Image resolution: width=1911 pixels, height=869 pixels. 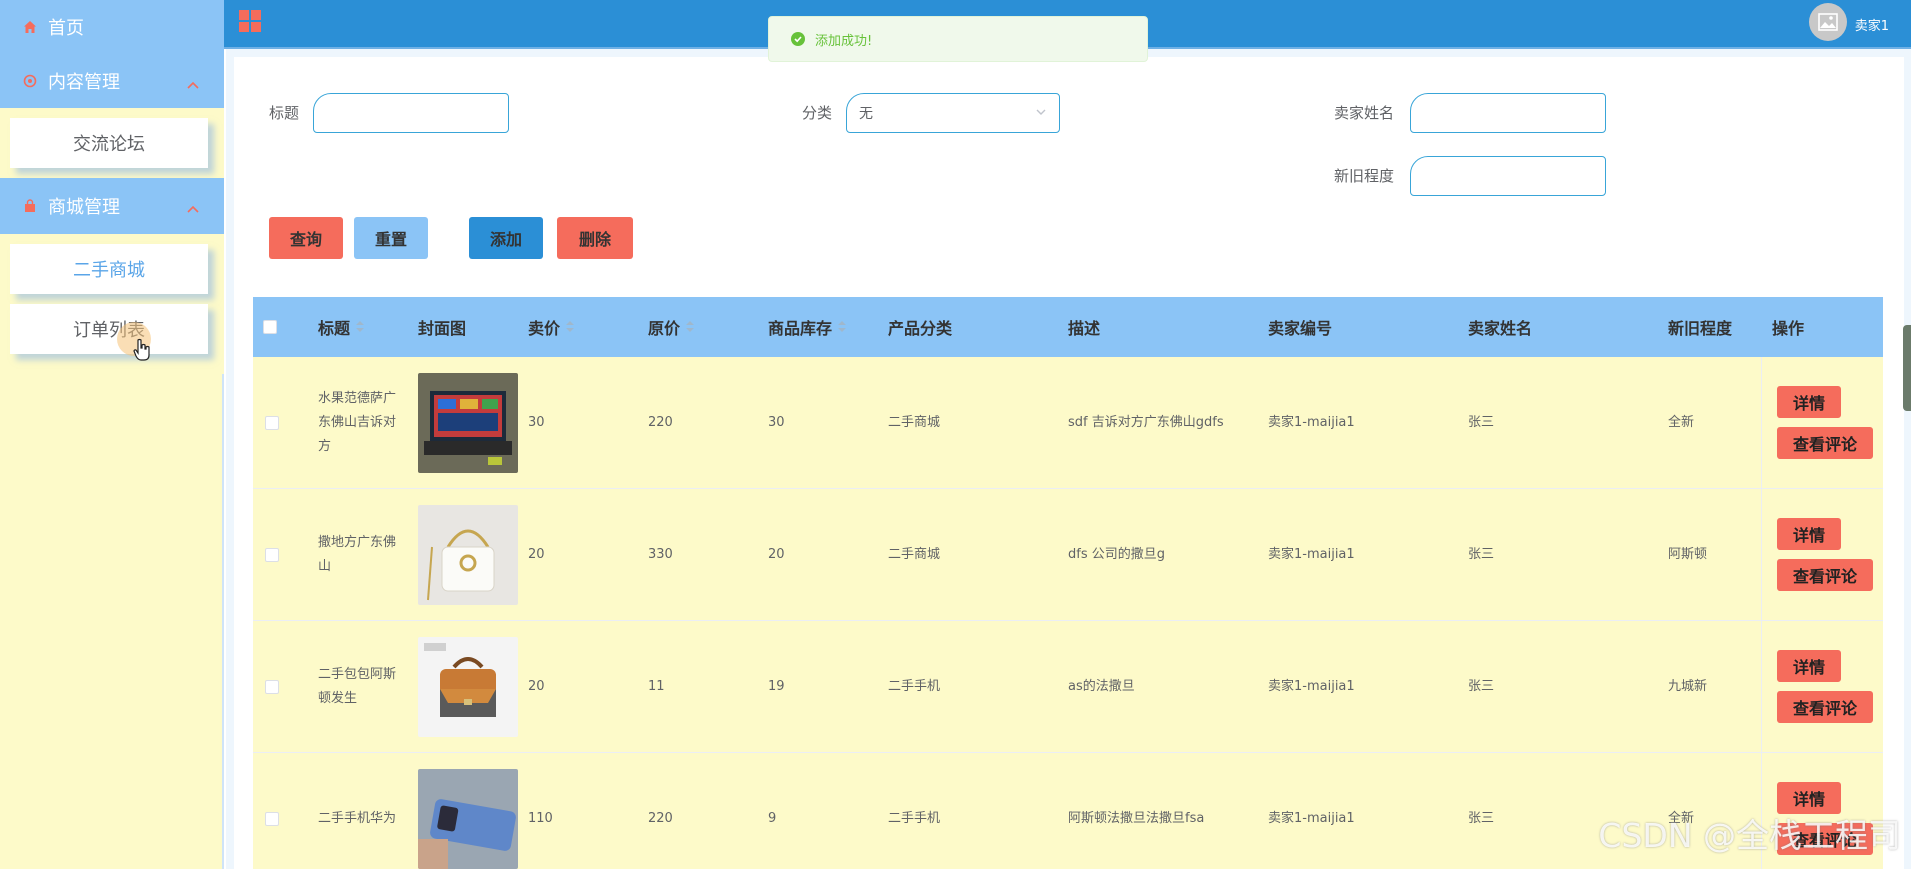 I want to click on col-original-price: 原价, so click(x=671, y=327).